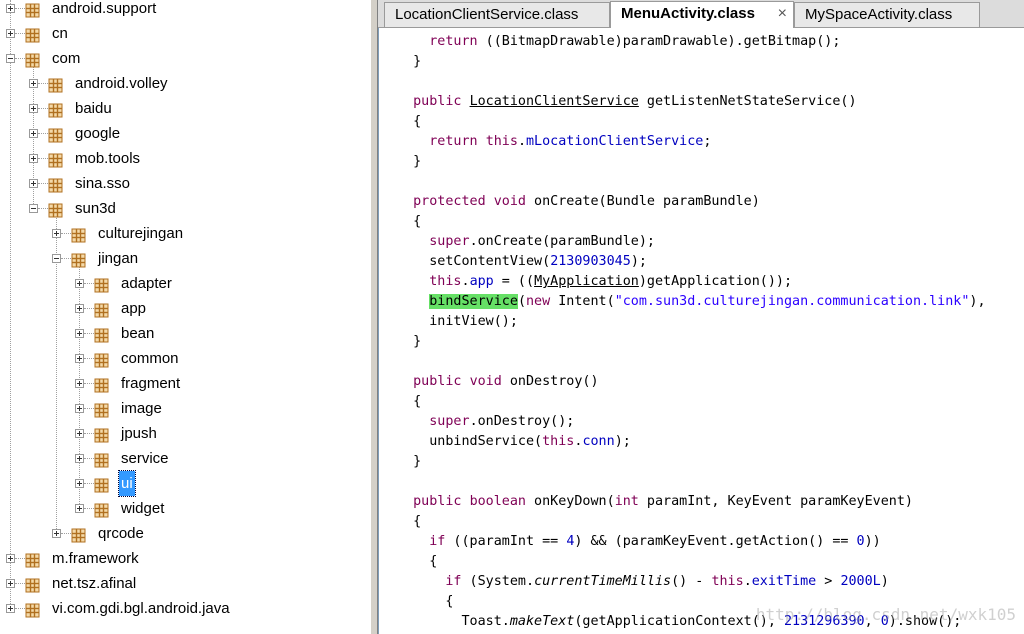 This screenshot has height=634, width=1024. I want to click on tree-node-qrcode: qrcode, so click(185, 533).